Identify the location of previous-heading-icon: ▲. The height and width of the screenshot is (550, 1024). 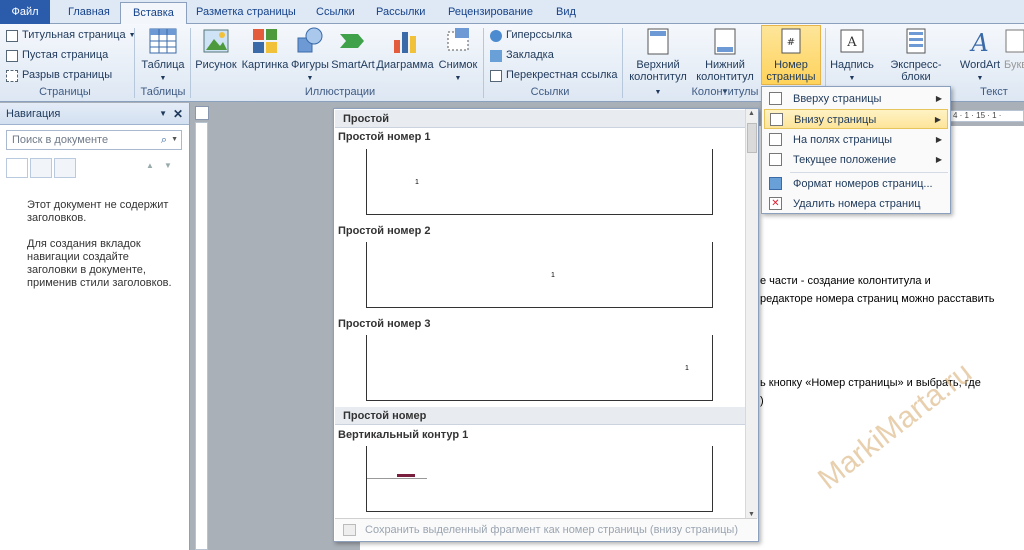
(150, 165).